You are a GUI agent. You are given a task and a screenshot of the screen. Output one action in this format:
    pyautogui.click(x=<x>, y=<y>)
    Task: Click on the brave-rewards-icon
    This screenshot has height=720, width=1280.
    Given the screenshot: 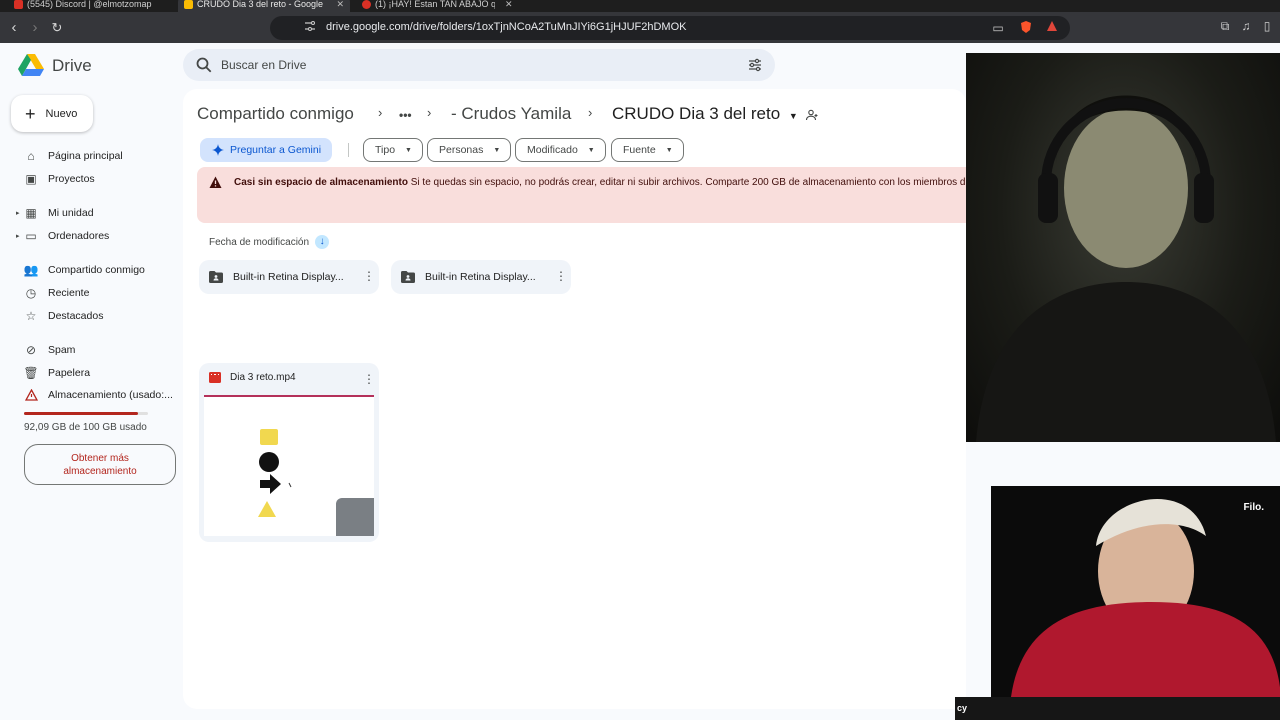 What is the action you would take?
    pyautogui.click(x=1052, y=28)
    